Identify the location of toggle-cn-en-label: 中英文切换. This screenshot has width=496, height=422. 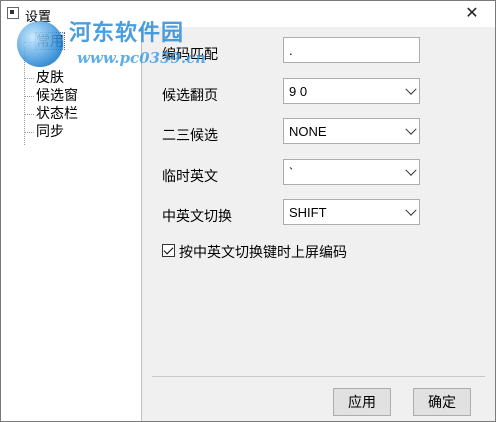
(197, 216).